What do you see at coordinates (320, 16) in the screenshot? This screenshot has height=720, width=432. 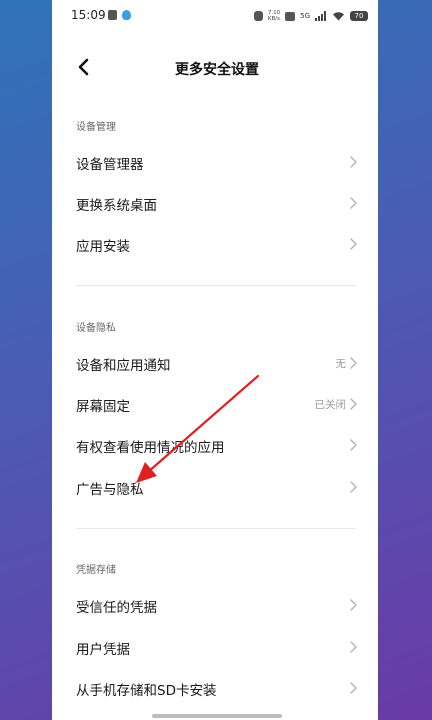 I see `signal-icon` at bounding box center [320, 16].